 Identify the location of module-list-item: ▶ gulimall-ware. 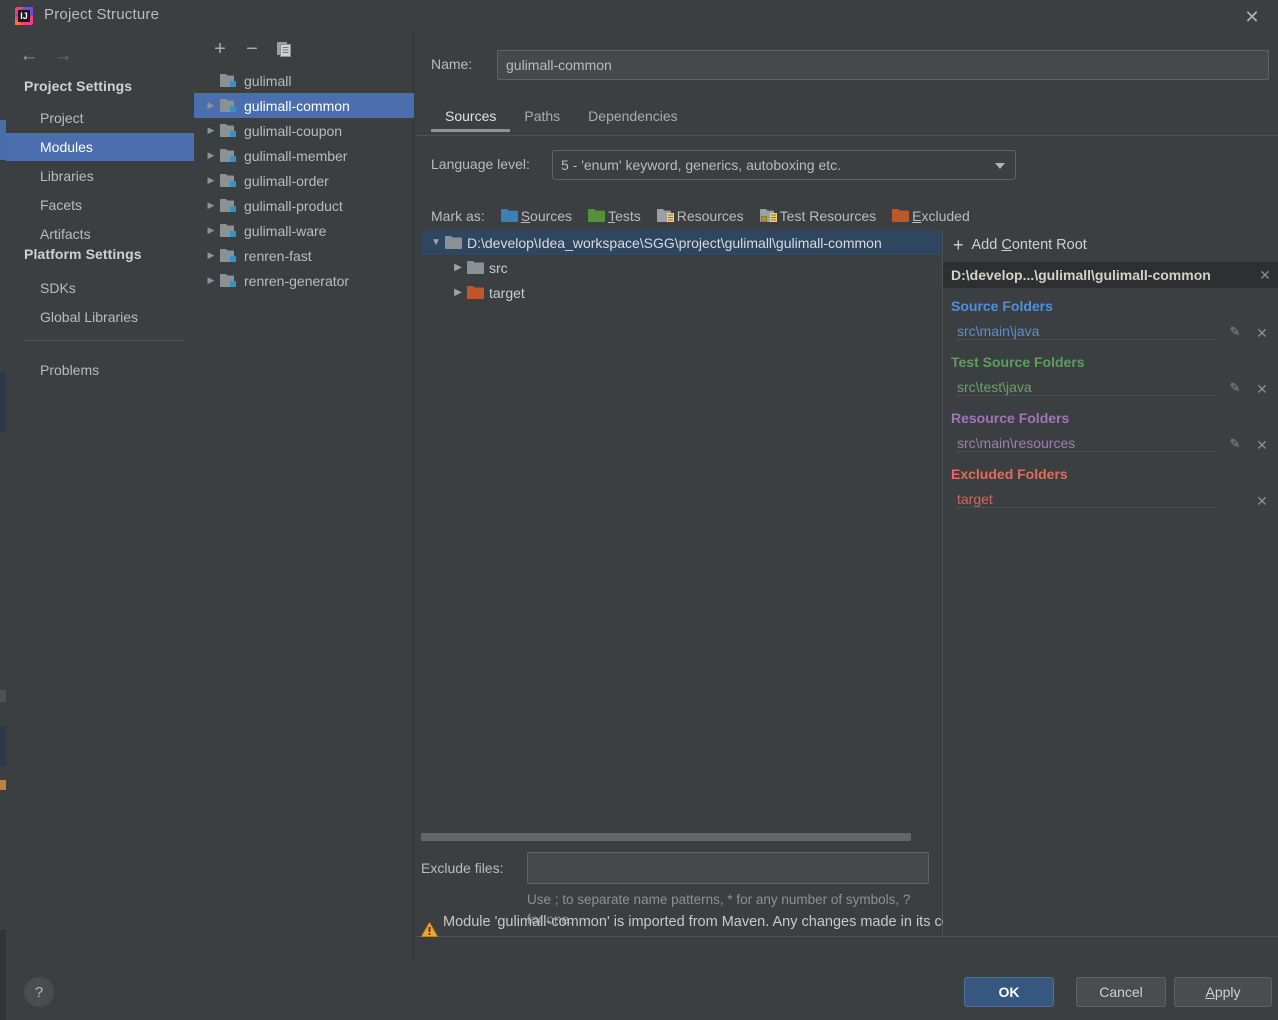
(304, 230).